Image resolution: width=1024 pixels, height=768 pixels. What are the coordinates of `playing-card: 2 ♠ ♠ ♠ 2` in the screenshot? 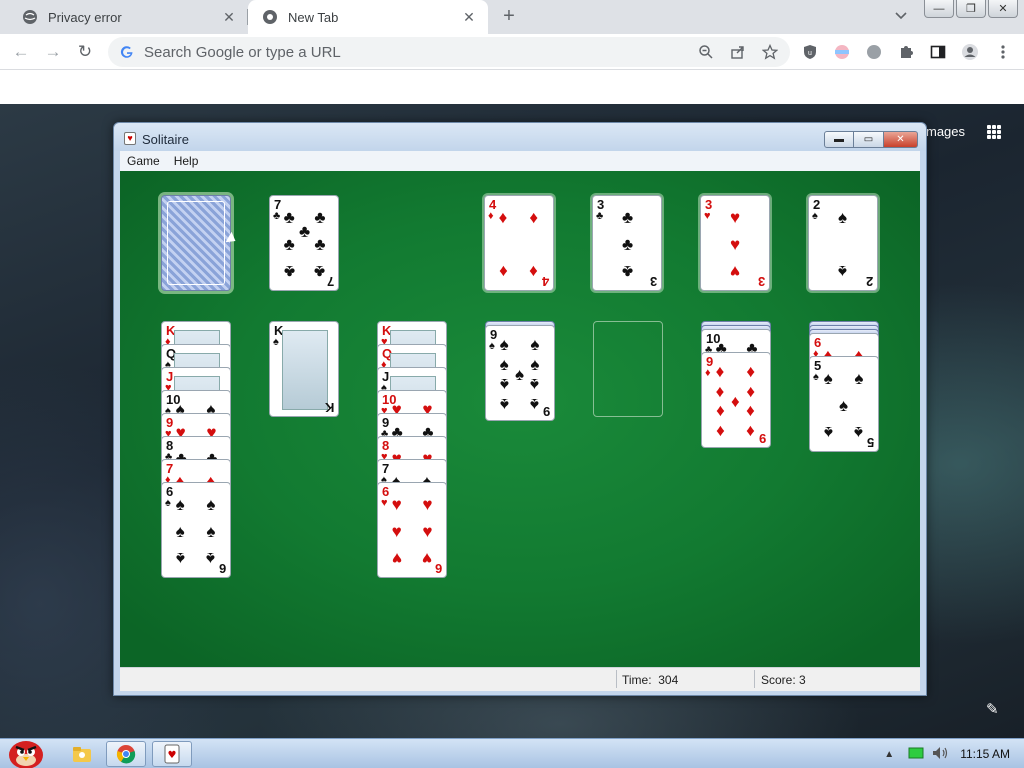 It's located at (843, 243).